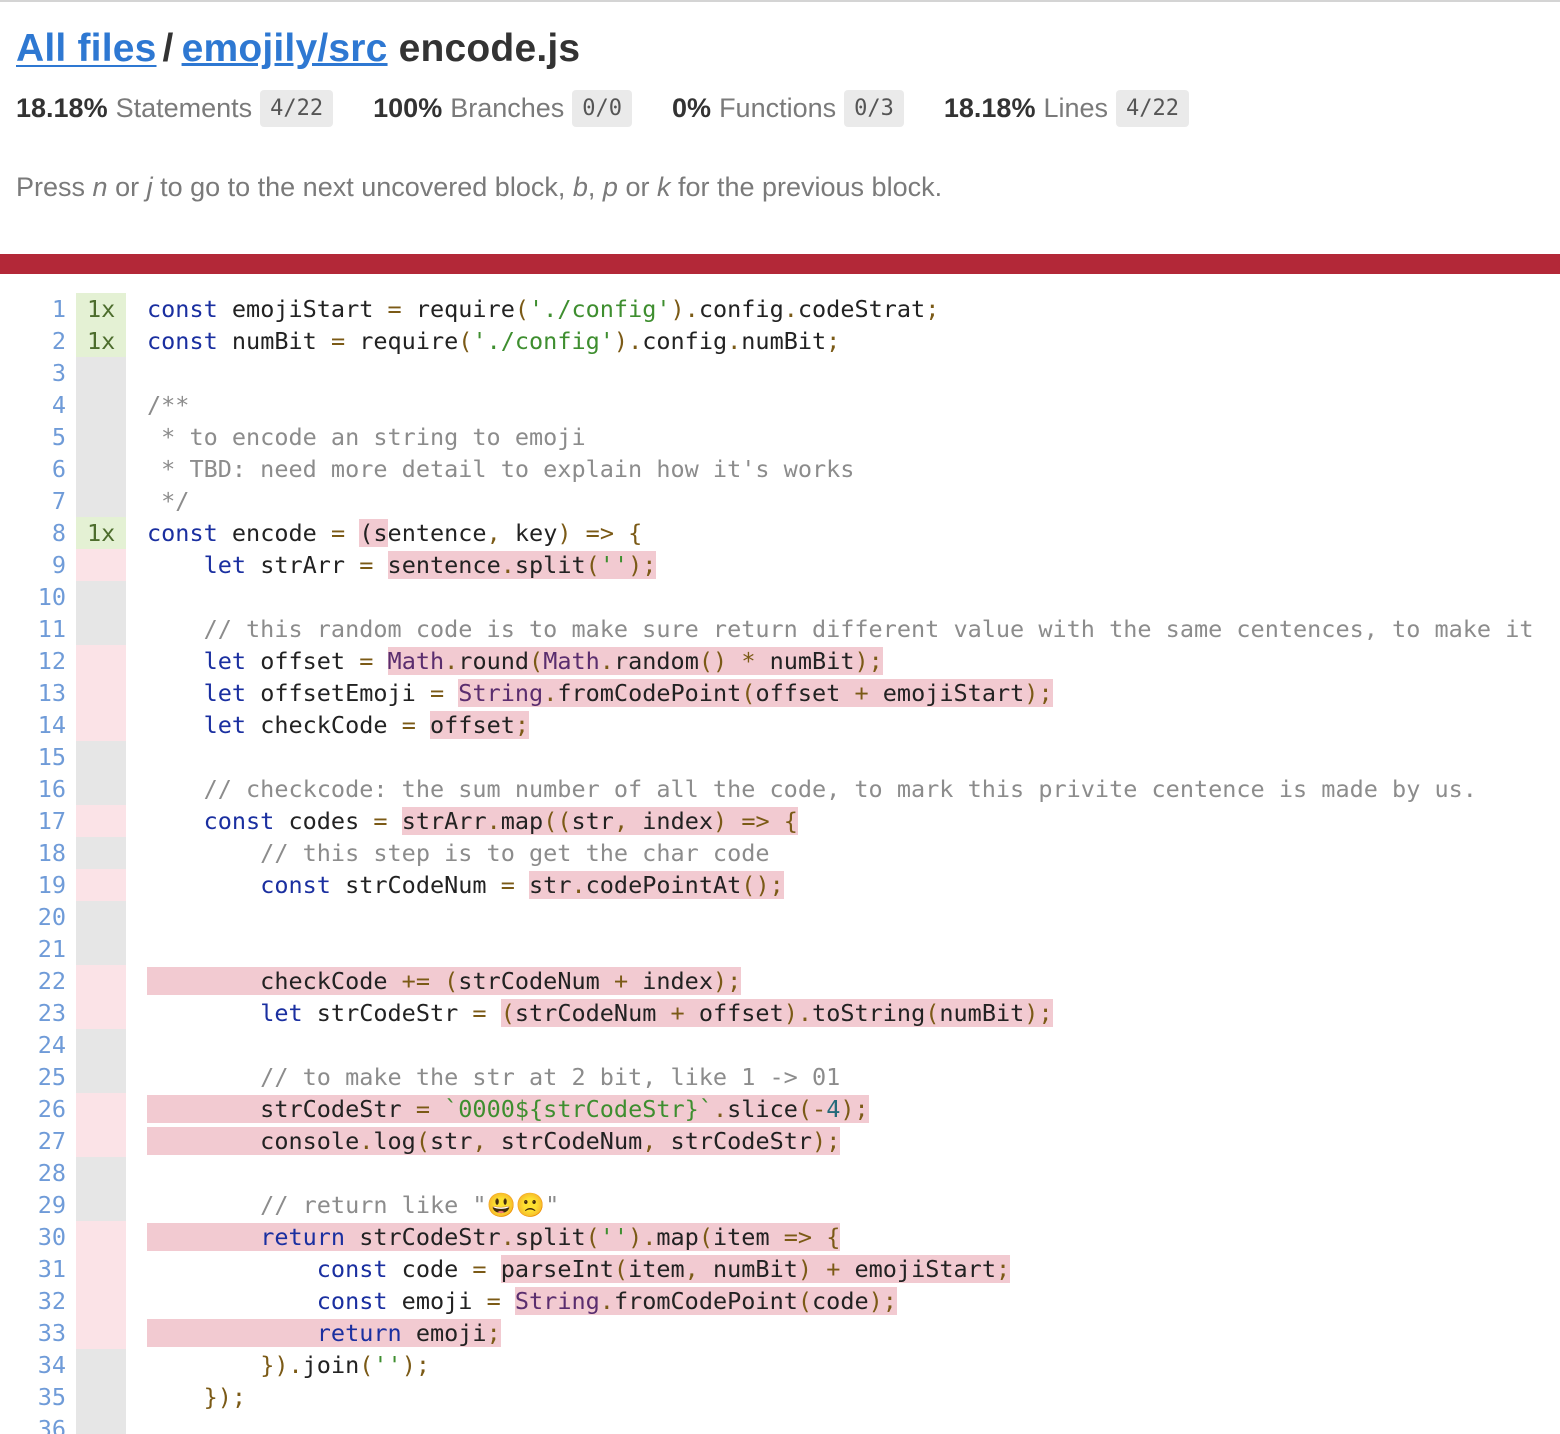  I want to click on line-number: 15, so click(33, 757).